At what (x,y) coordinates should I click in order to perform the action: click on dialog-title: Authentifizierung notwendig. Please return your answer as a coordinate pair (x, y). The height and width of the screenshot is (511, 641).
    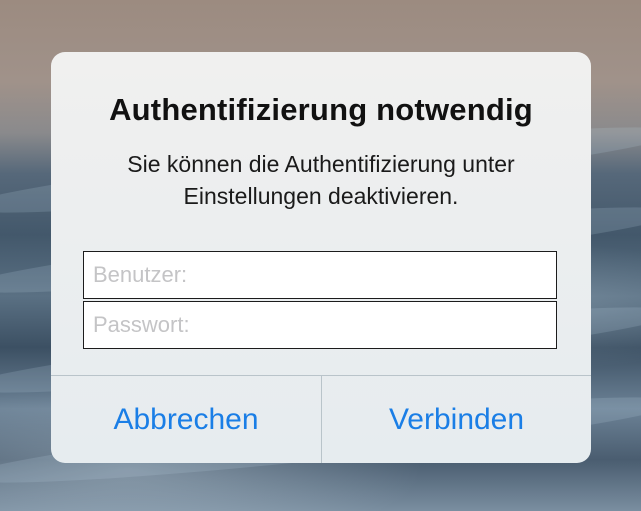
    Looking at the image, I should click on (321, 109).